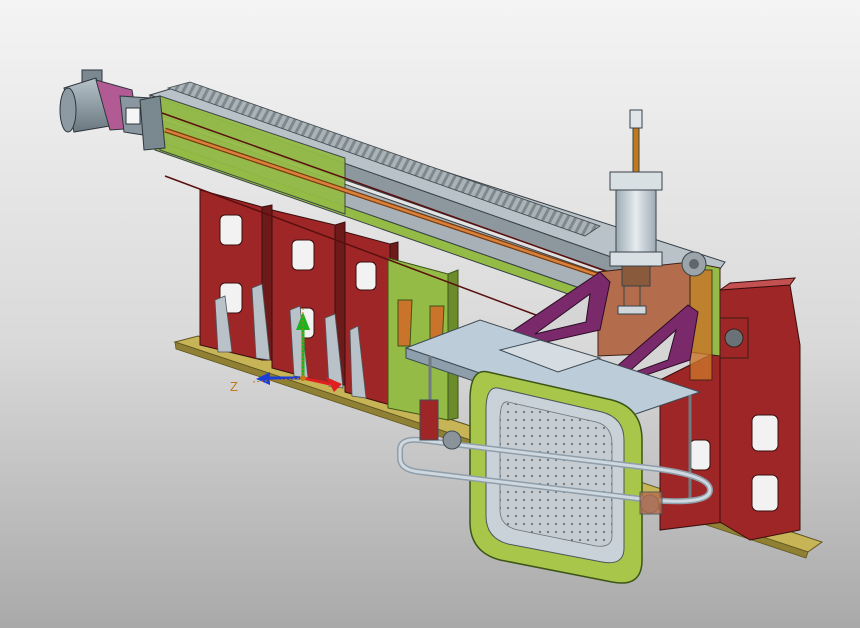  What do you see at coordinates (694, 264) in the screenshot?
I see `side-pinion` at bounding box center [694, 264].